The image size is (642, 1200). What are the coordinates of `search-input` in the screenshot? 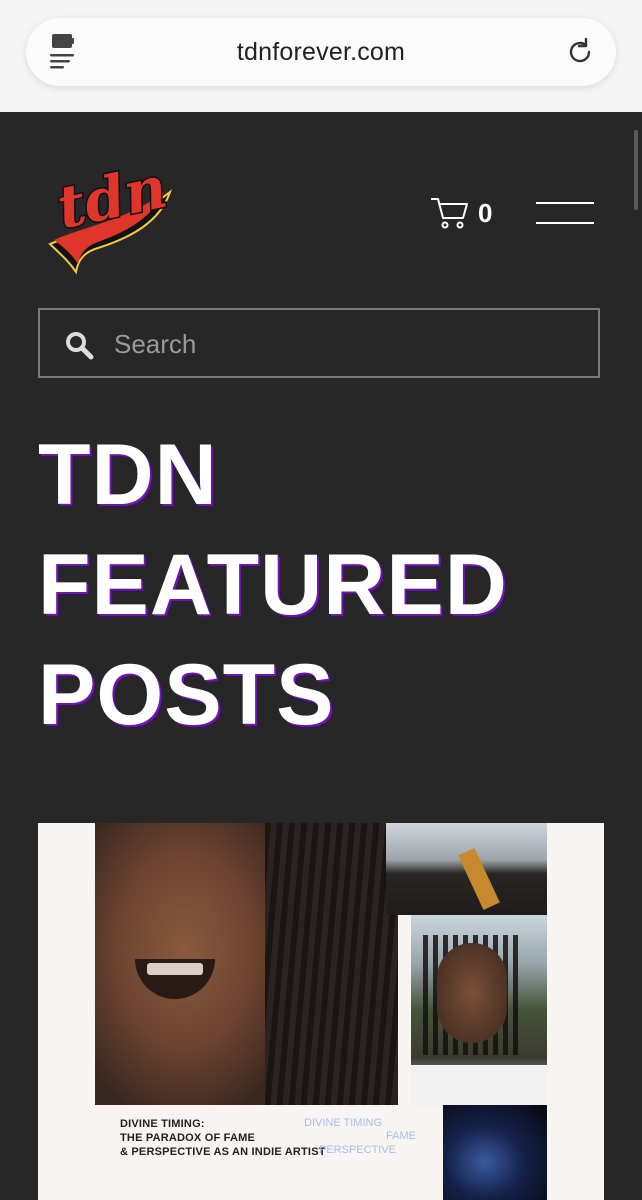 It's located at (349, 344).